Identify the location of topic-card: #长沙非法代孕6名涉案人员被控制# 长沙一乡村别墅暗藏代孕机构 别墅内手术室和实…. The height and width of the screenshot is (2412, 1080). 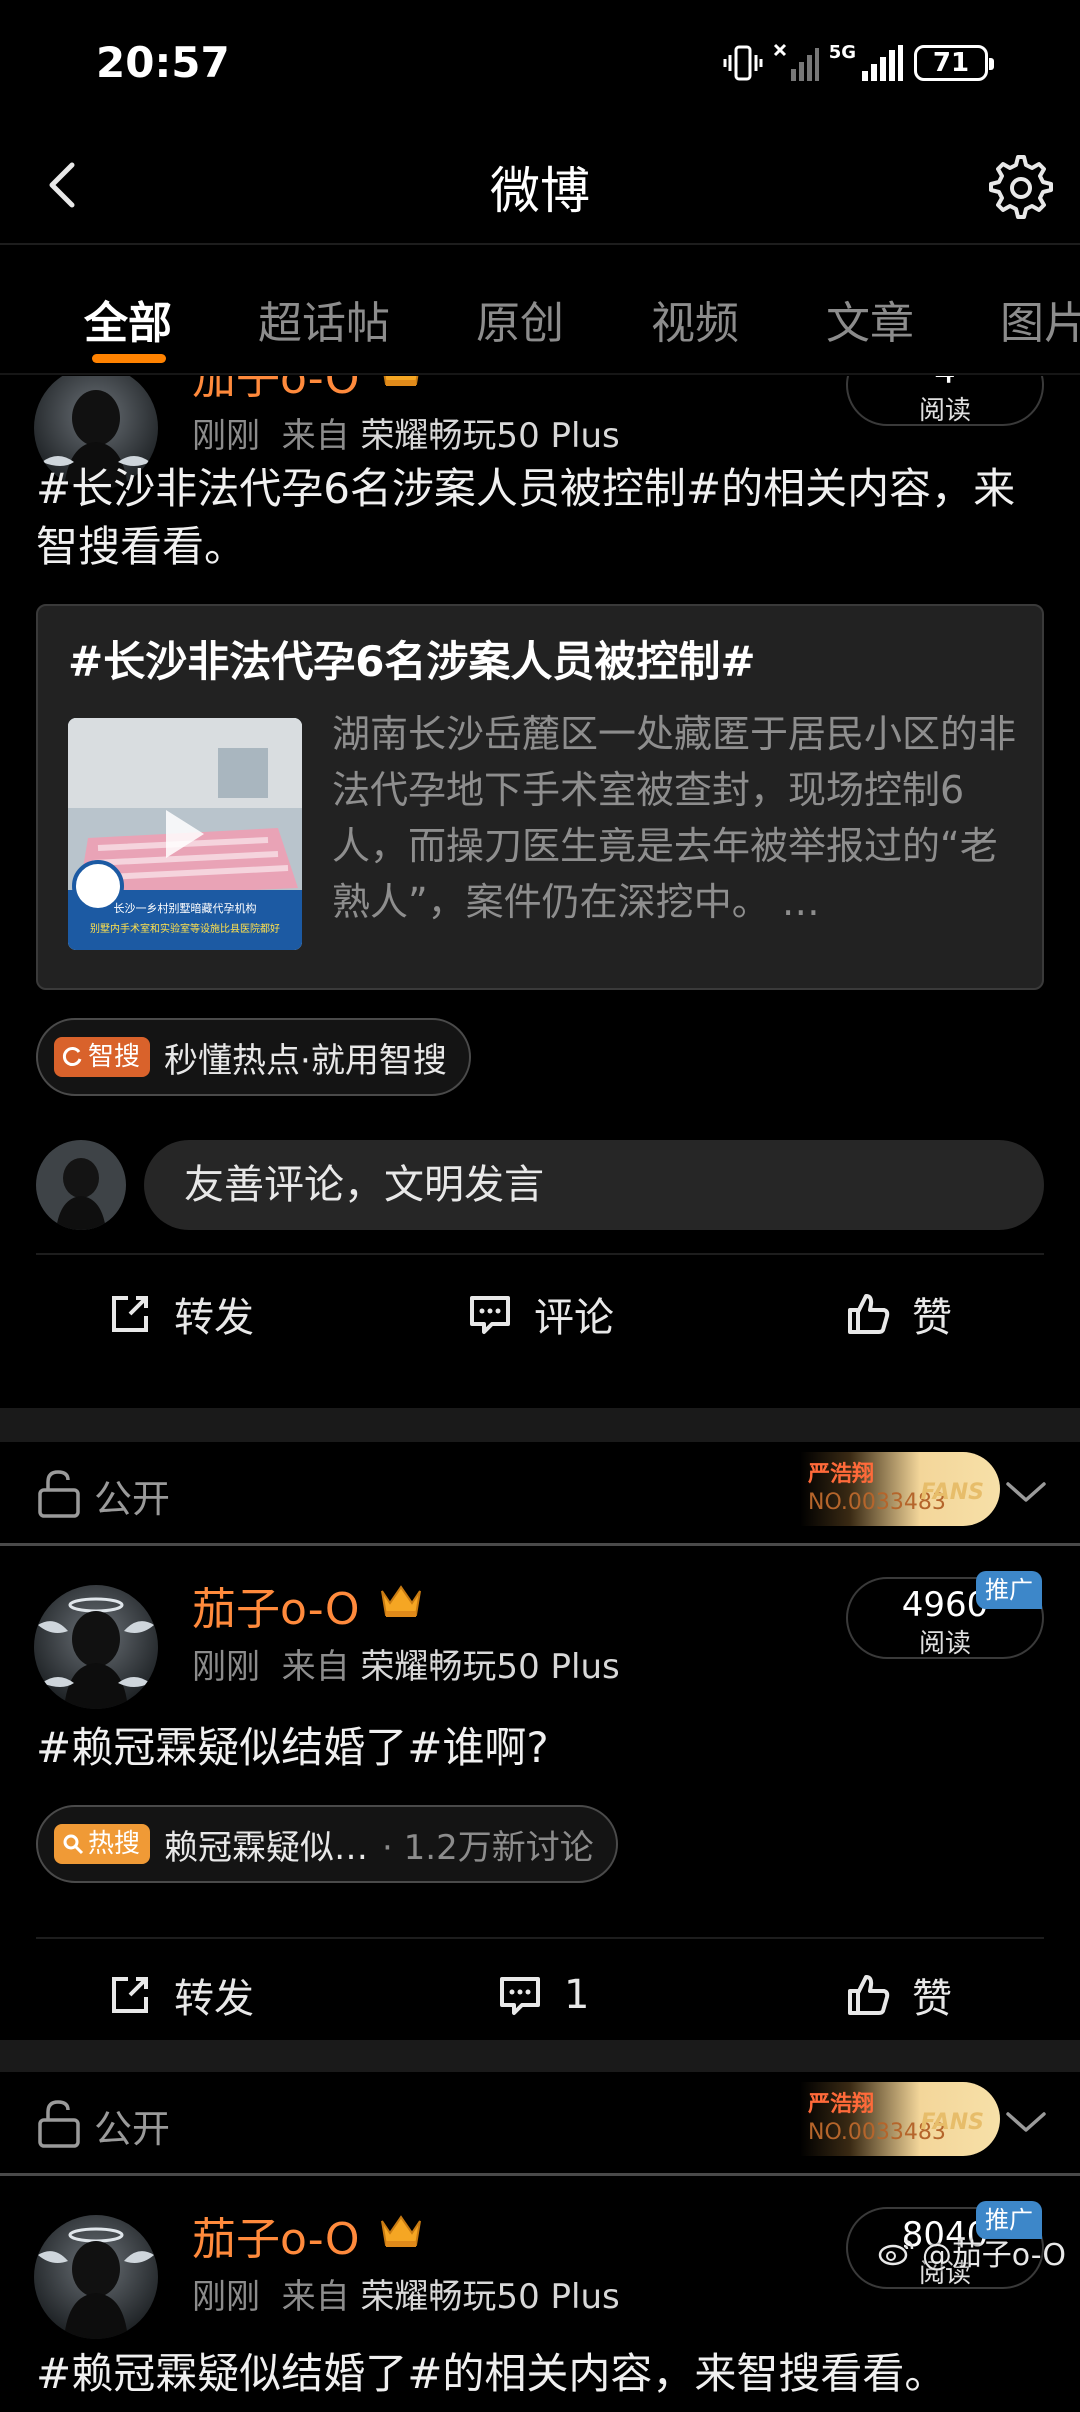
(540, 797).